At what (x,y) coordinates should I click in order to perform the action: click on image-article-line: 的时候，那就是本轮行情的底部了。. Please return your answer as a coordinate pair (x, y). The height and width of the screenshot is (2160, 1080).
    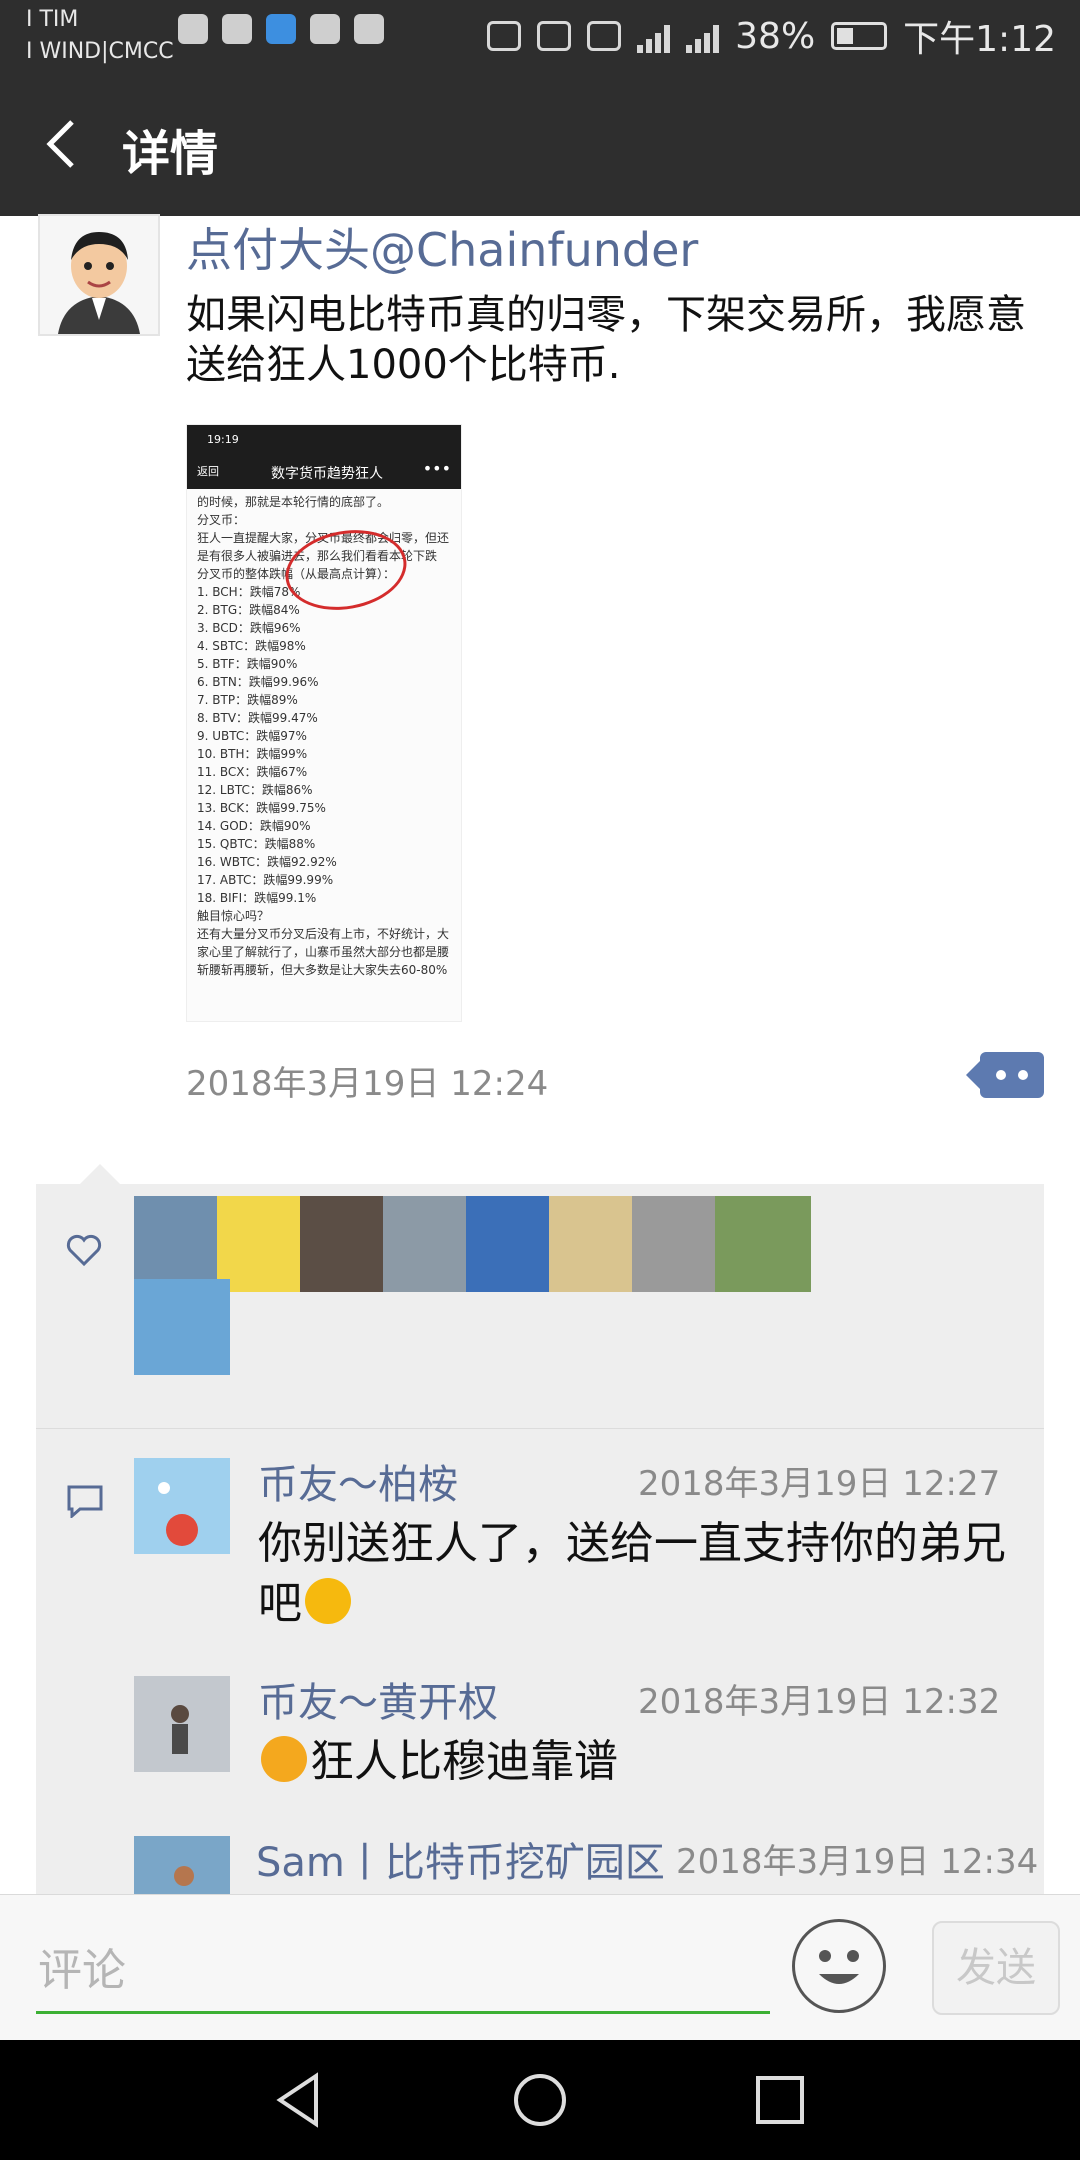
    Looking at the image, I should click on (293, 502).